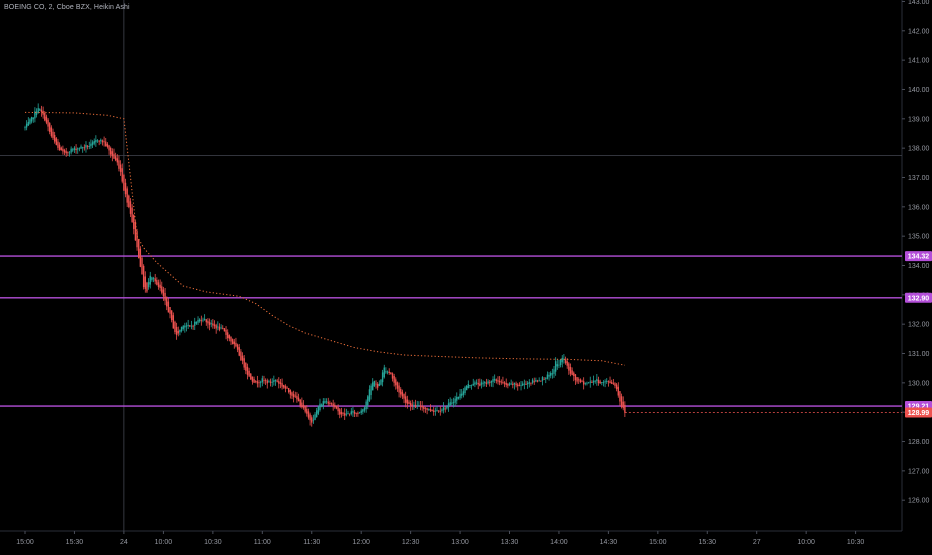  I want to click on price-tick-label: 139.00, so click(919, 119).